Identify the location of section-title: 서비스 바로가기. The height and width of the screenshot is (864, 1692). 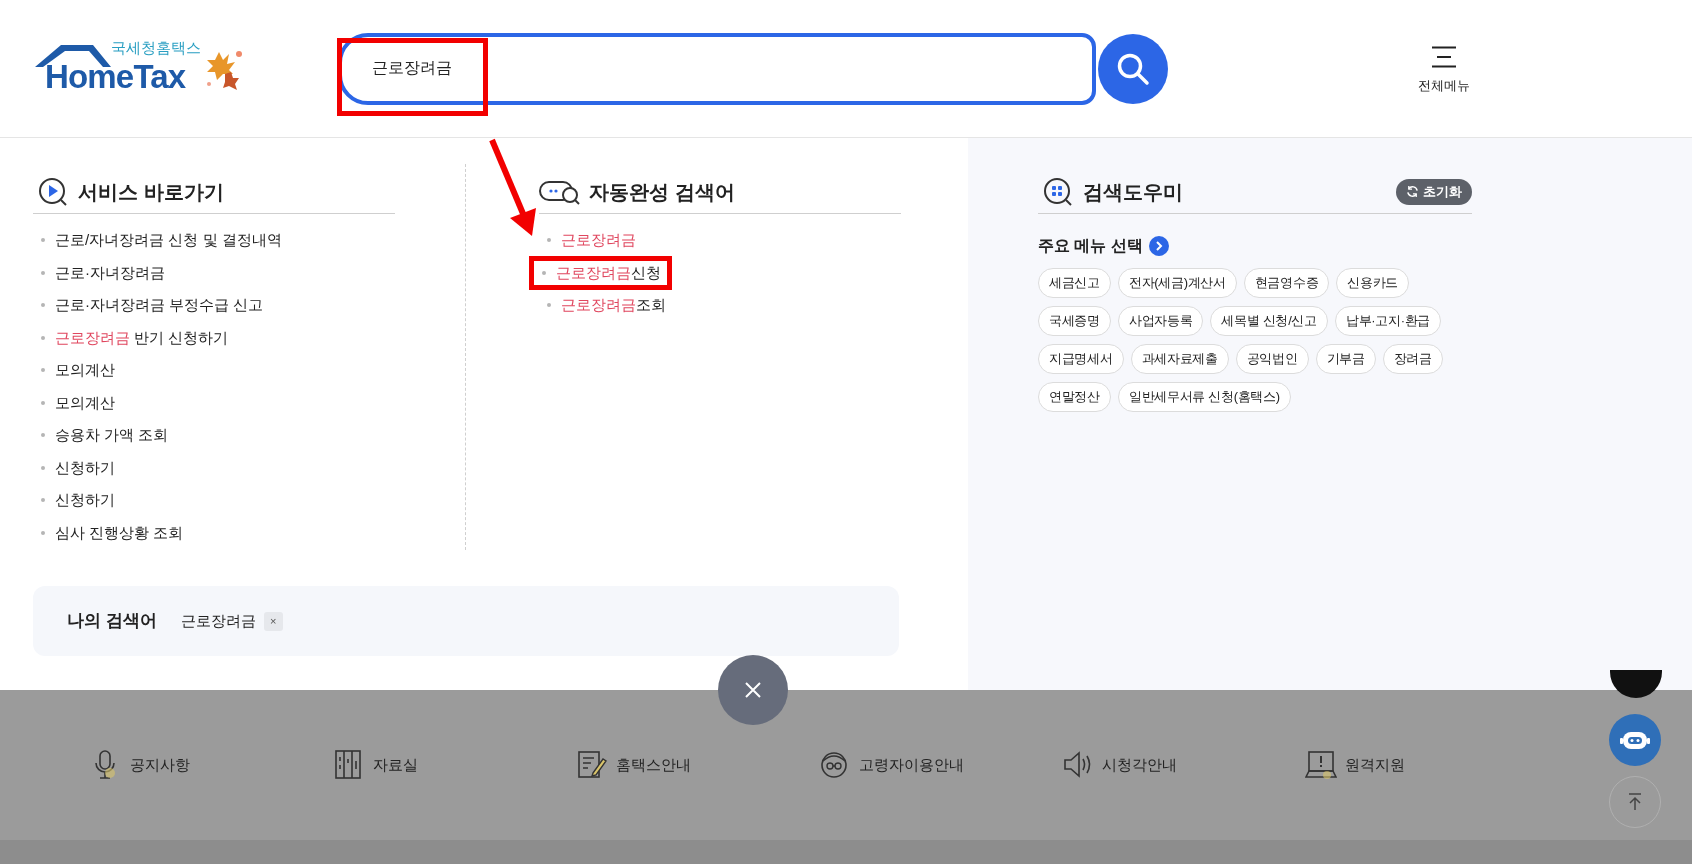
(151, 192).